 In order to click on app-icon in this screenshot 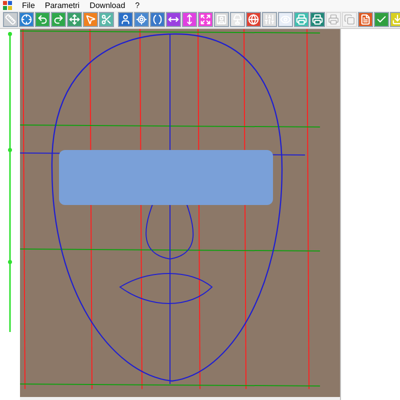, I will do `click(7, 5)`.